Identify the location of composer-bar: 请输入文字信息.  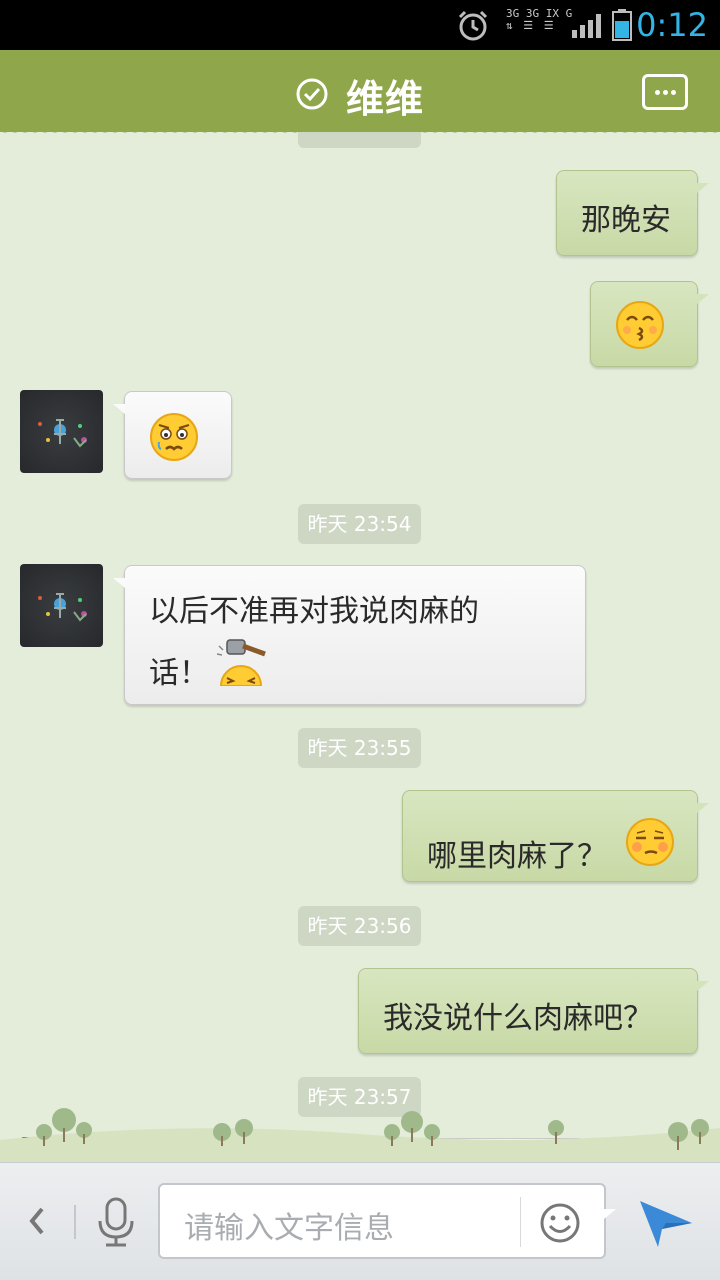
(360, 1221).